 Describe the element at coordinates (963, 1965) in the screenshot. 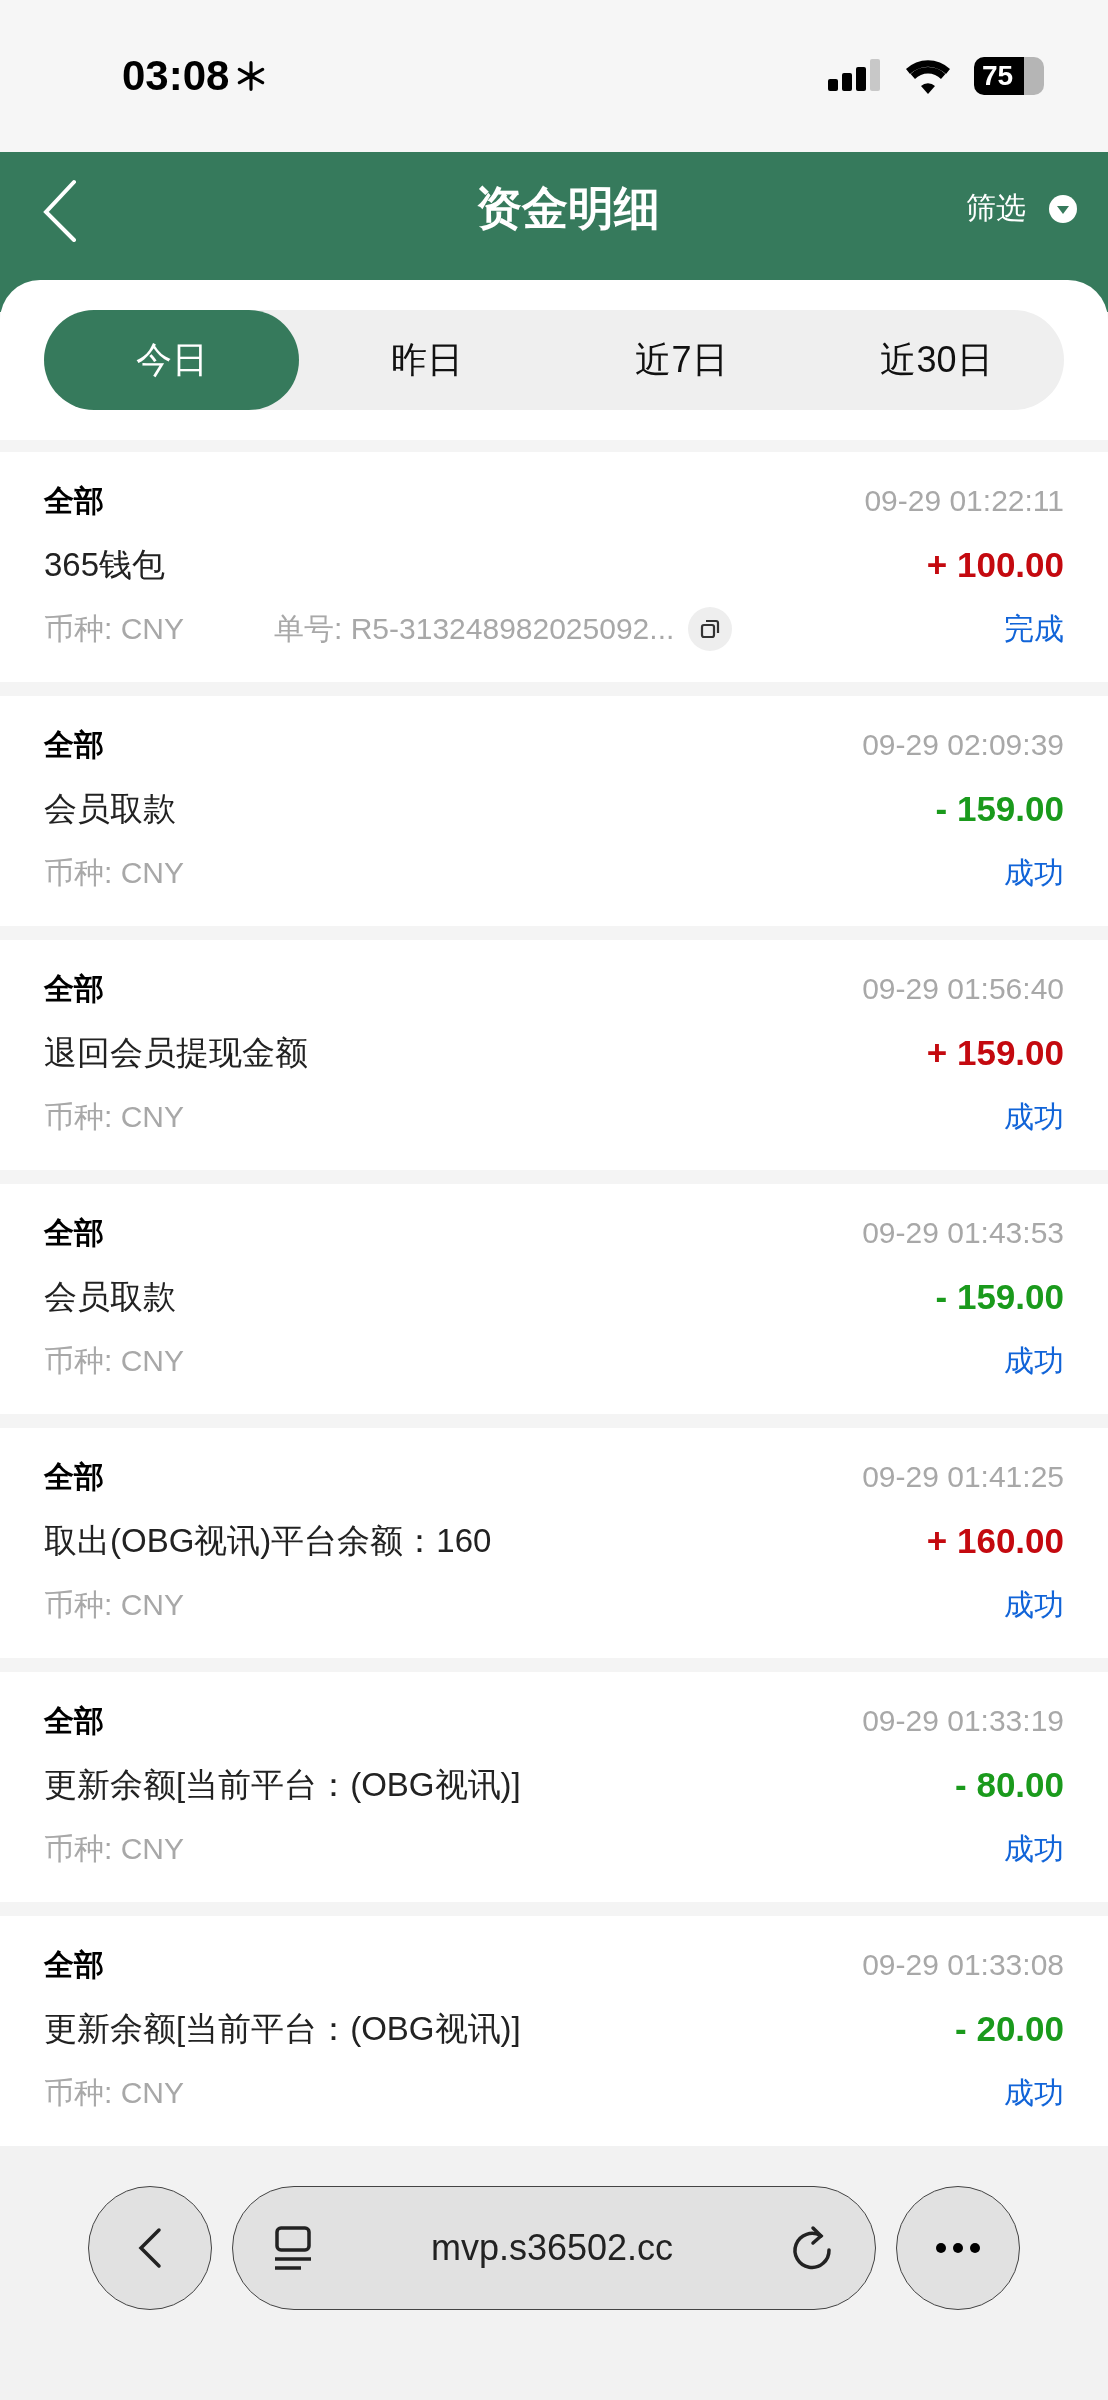

I see `record-time: 09-29 01:33:08` at that location.